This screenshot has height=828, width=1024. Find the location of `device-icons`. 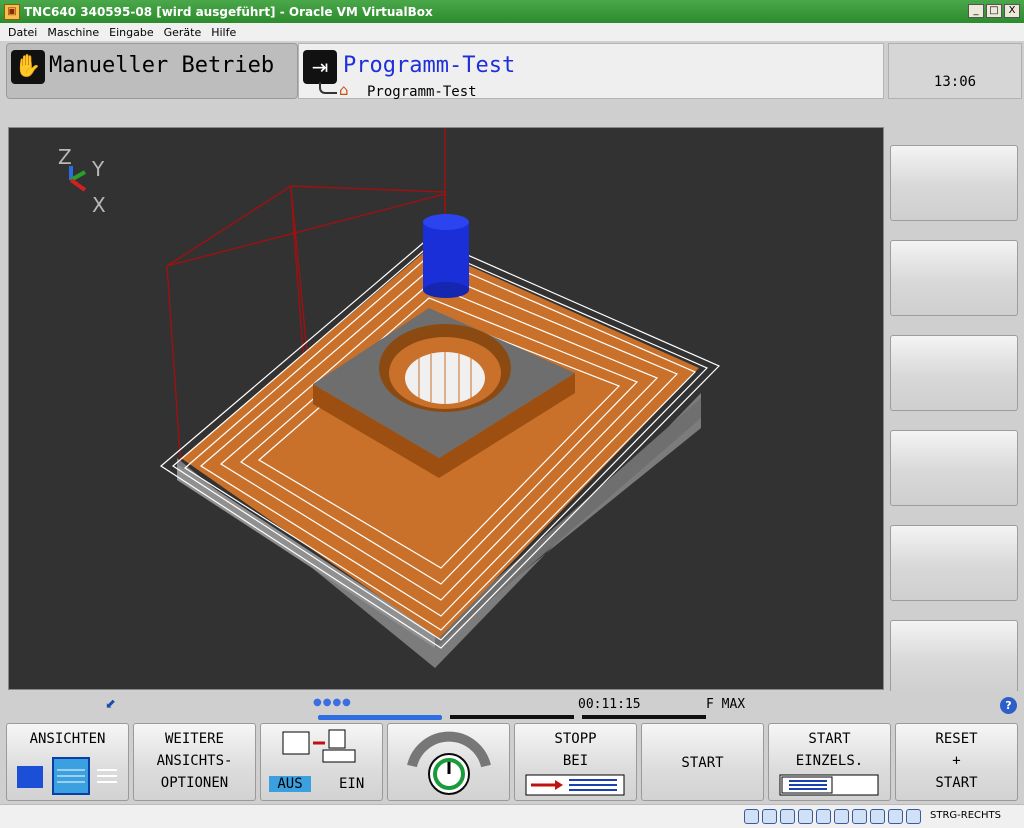

device-icons is located at coordinates (832, 816).